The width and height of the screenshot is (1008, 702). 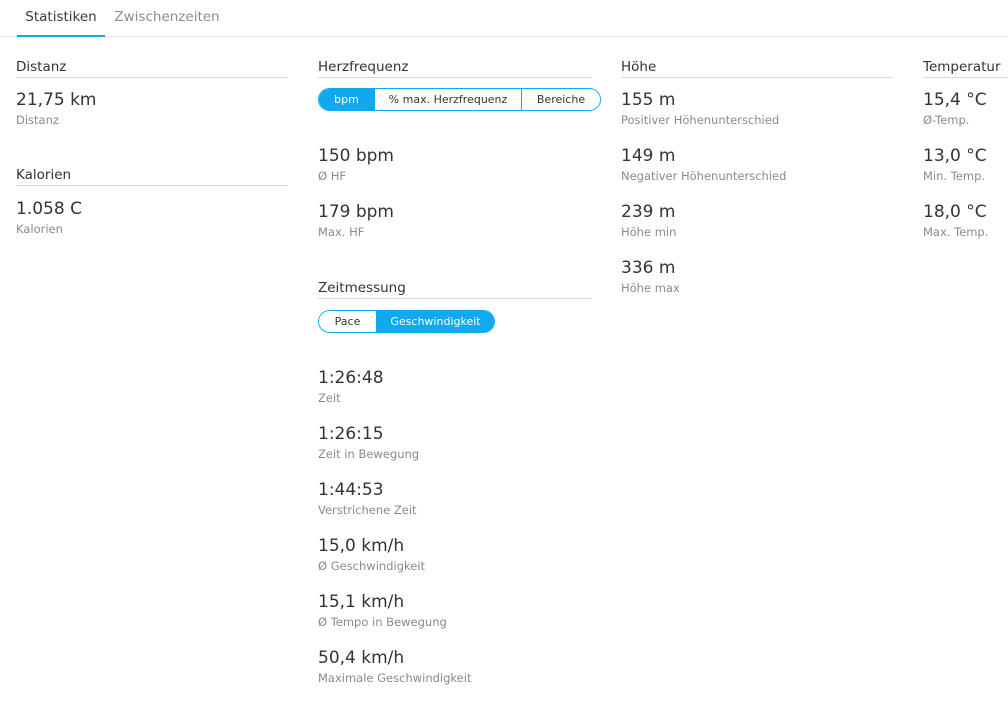 I want to click on stat-label: Höhe max, so click(x=650, y=288).